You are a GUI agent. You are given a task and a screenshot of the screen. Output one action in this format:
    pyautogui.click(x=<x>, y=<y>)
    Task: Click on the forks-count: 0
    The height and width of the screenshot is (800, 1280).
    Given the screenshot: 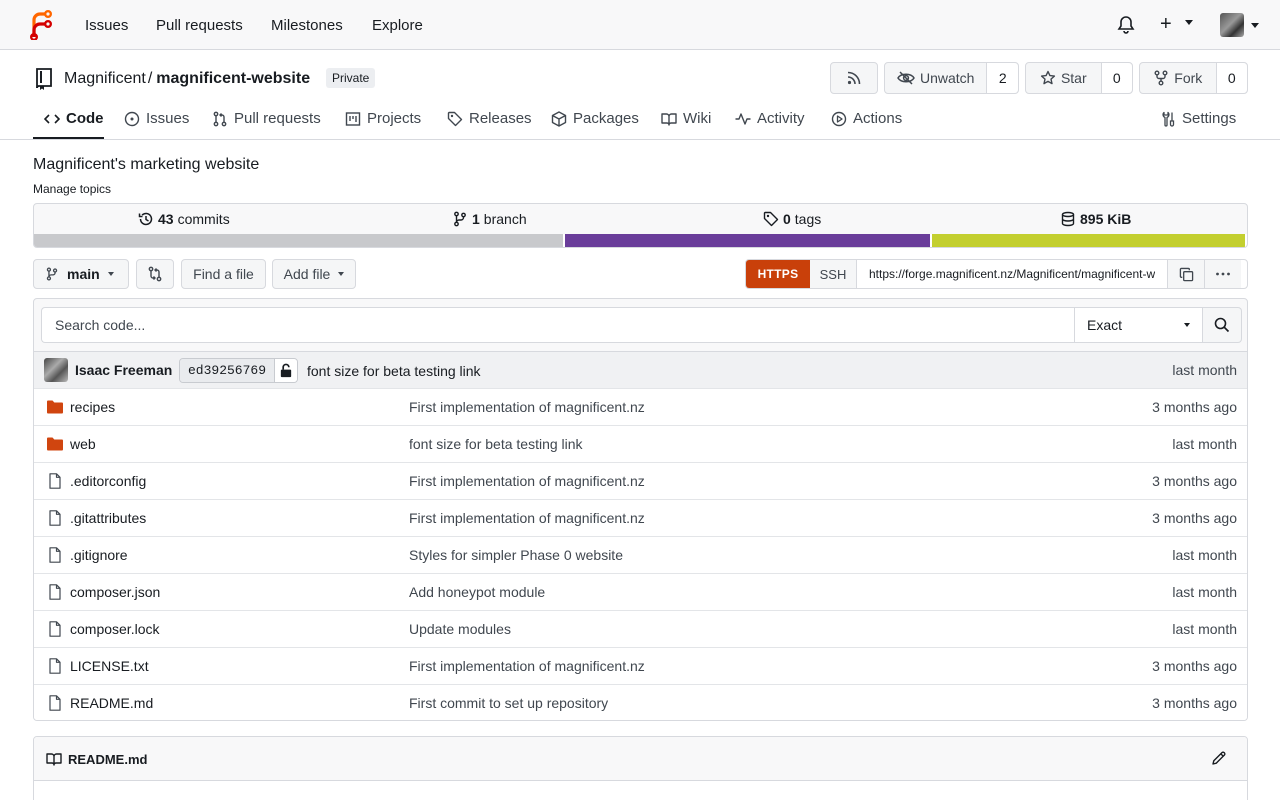 What is the action you would take?
    pyautogui.click(x=1231, y=78)
    